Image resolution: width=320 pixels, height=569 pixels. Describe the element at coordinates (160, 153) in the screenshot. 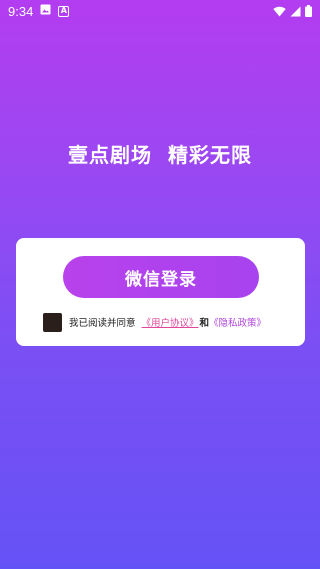

I see `slogan: 壹点剧场 精彩无限` at that location.